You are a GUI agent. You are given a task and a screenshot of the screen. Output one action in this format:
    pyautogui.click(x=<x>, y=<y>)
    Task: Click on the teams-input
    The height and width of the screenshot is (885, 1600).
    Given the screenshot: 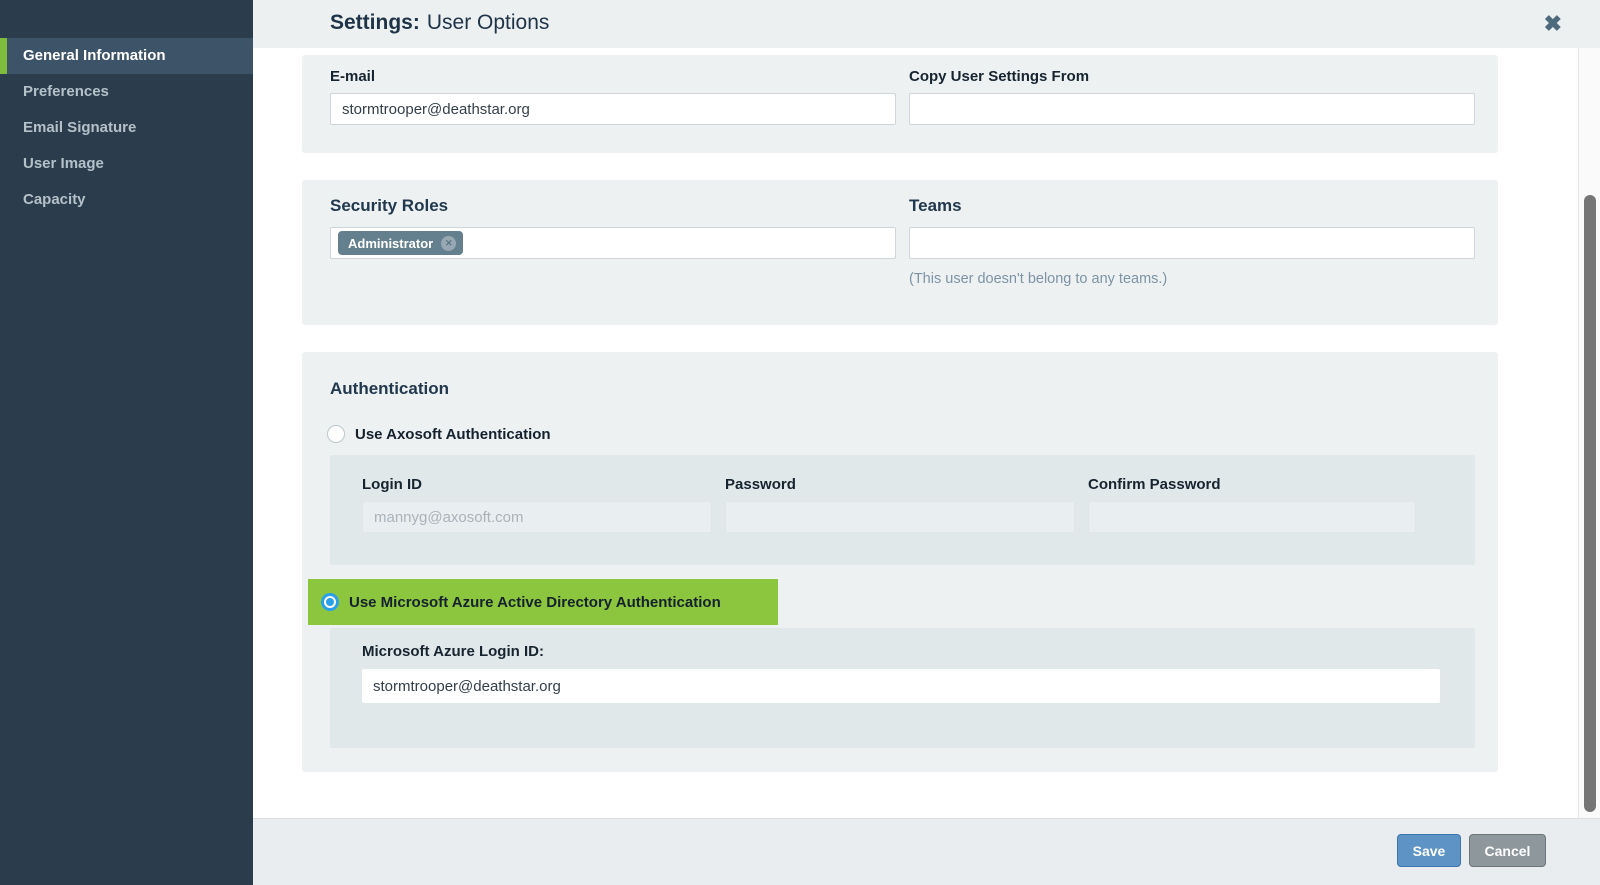 What is the action you would take?
    pyautogui.click(x=1192, y=243)
    